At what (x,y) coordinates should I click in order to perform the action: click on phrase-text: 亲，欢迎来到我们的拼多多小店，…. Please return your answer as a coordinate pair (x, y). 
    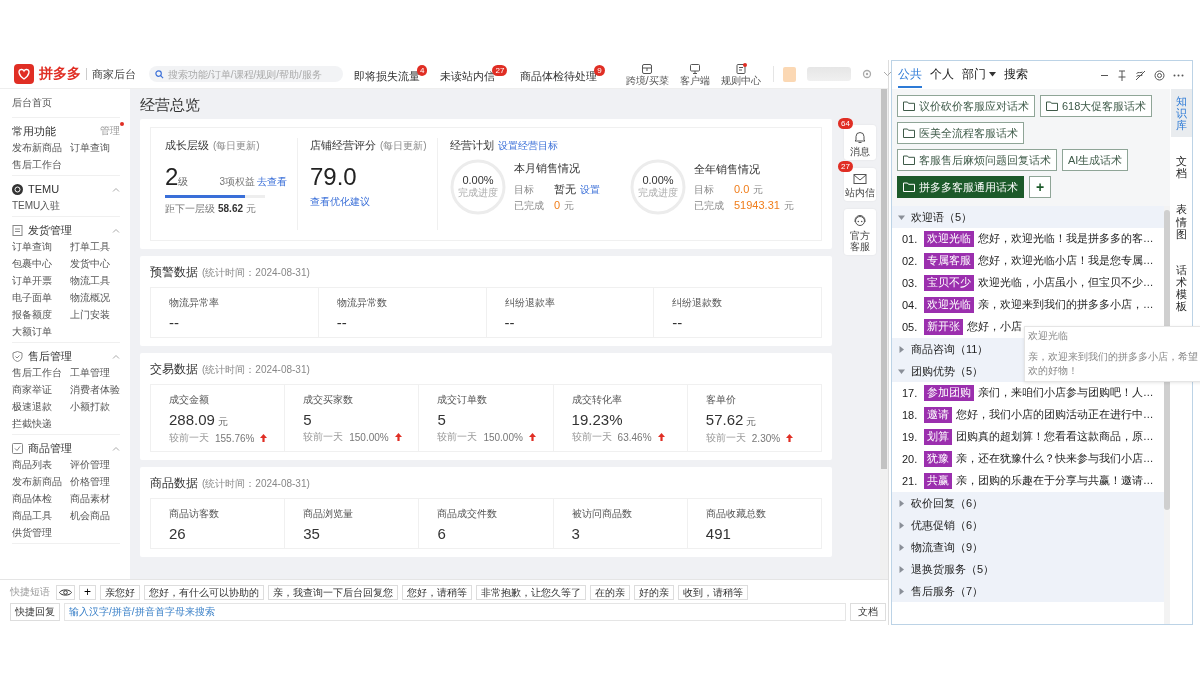
    Looking at the image, I should click on (1066, 305).